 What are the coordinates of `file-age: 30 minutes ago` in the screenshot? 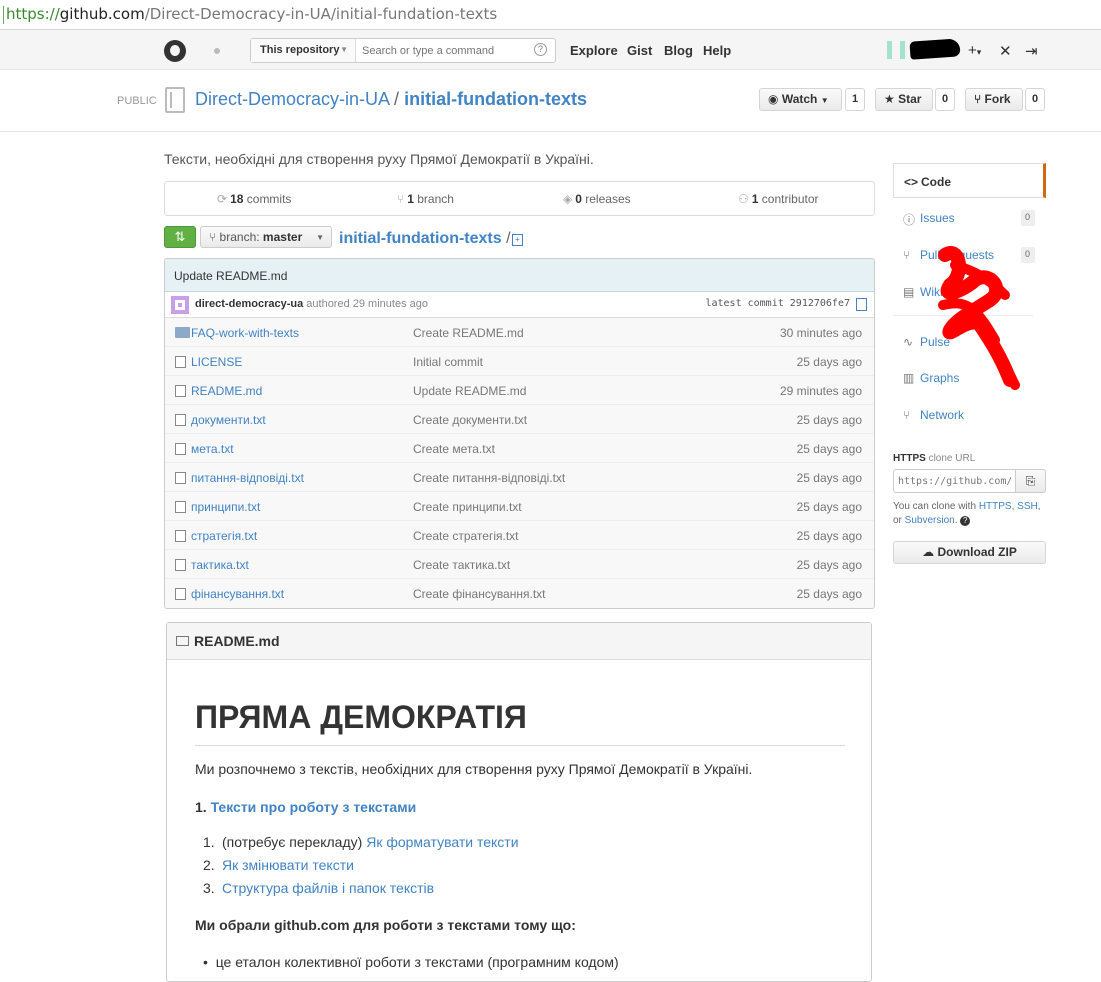 It's located at (820, 333).